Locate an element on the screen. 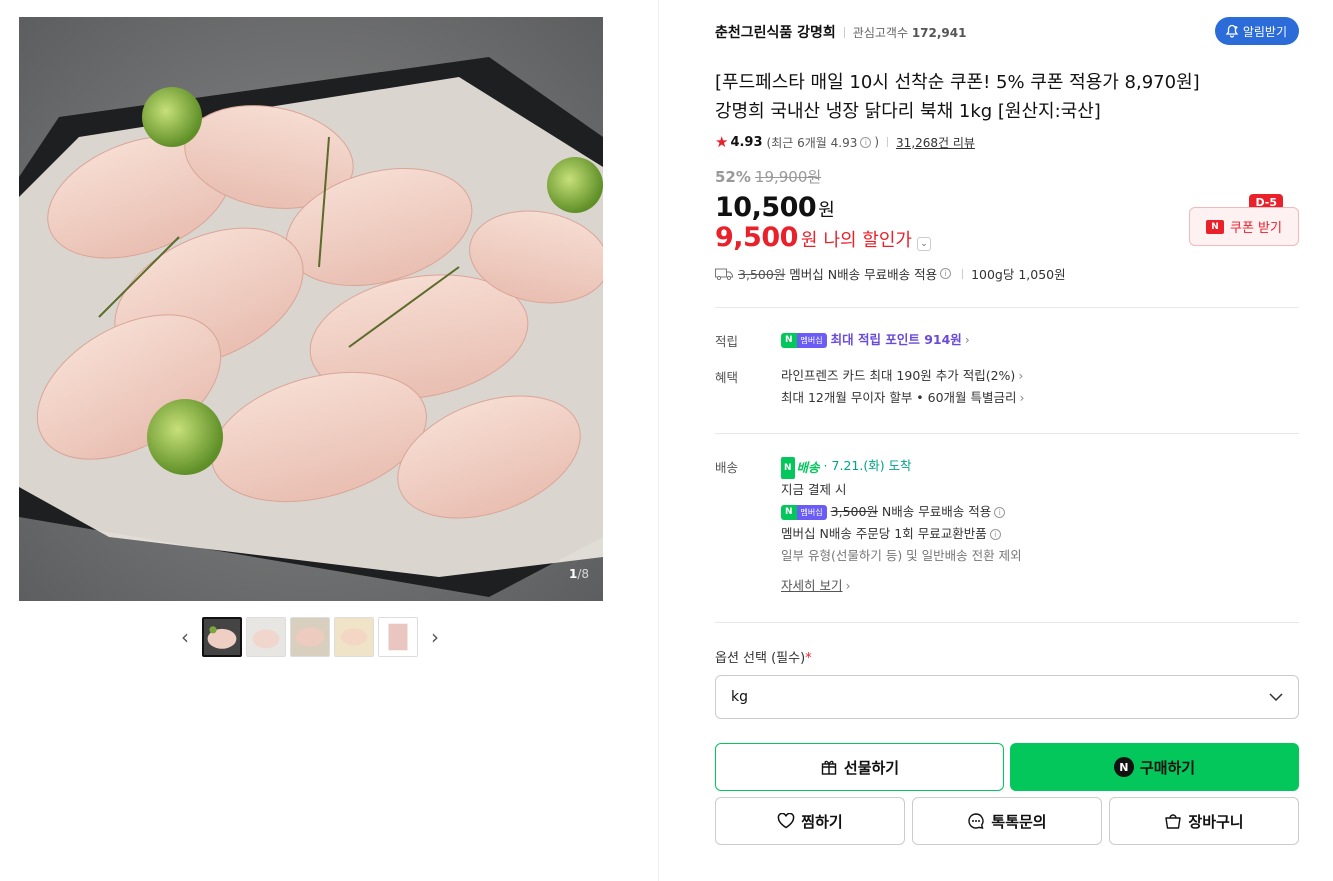 This screenshot has width=1333, height=881. column-divider is located at coordinates (658, 440).